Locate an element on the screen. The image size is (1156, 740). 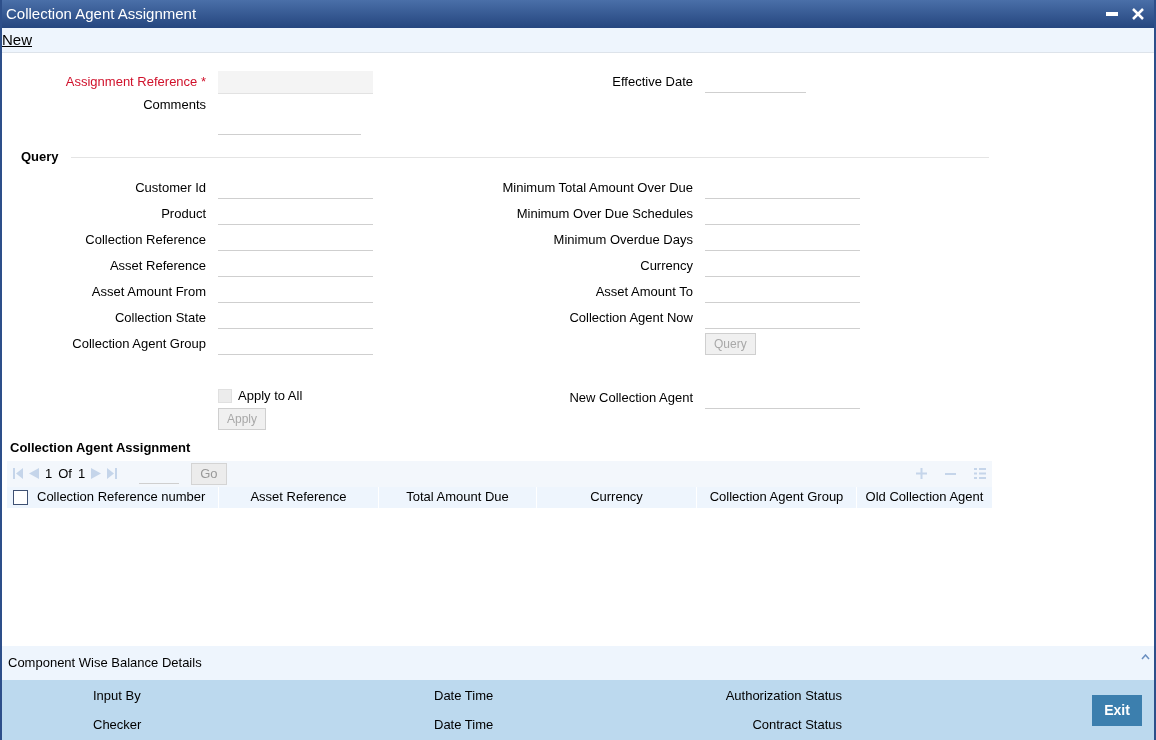
field-label: Collection Agent Group is located at coordinates (139, 344).